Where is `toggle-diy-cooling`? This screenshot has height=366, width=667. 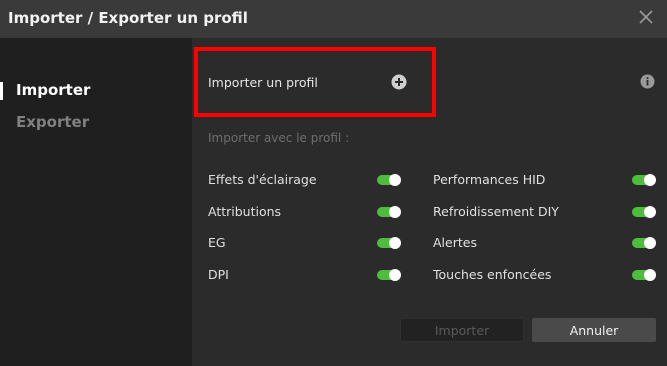 toggle-diy-cooling is located at coordinates (644, 212).